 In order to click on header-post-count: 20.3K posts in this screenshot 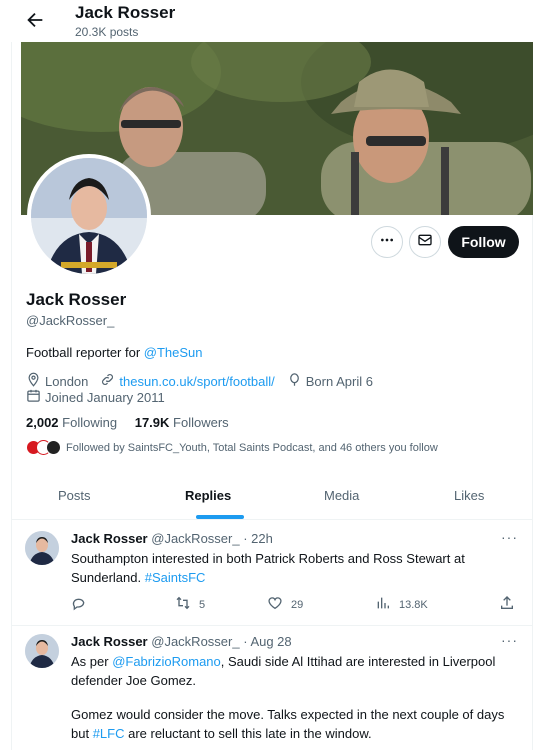, I will do `click(107, 32)`.